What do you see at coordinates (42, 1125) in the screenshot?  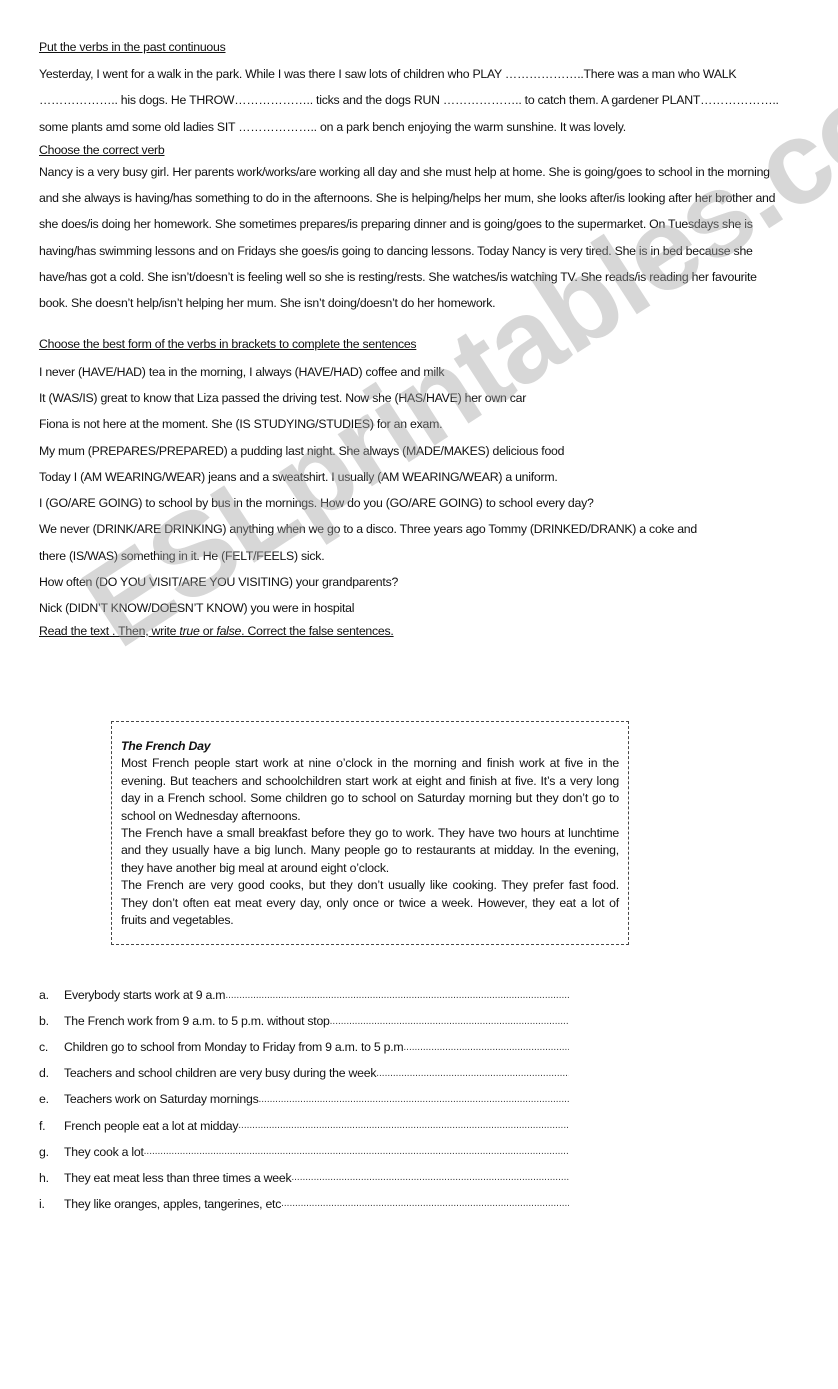 I see `statement-letter: f.` at bounding box center [42, 1125].